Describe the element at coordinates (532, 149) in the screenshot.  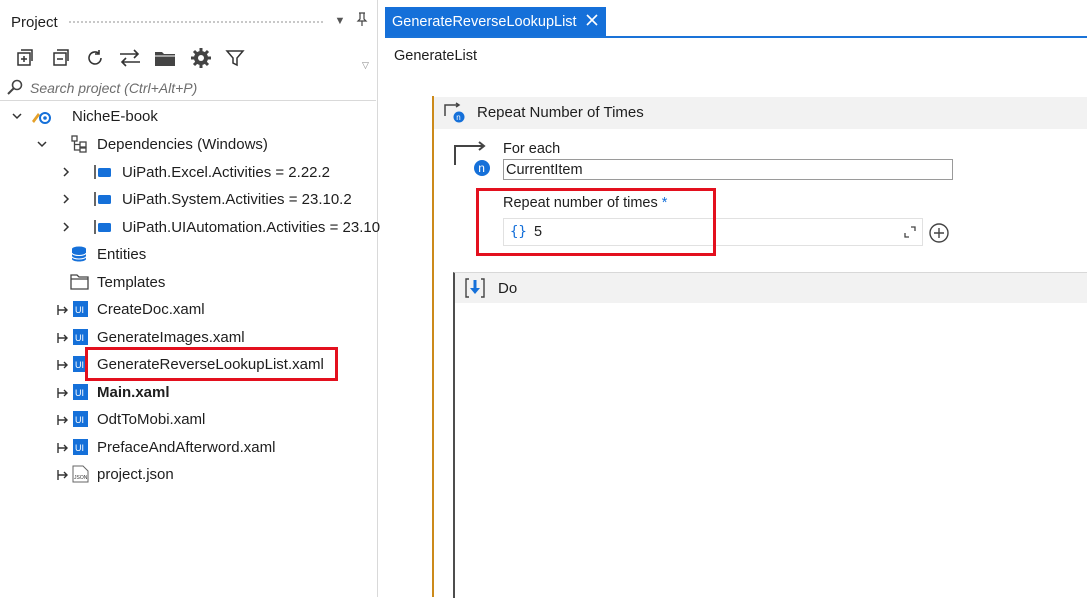
I see `for-each-label: For each` at that location.